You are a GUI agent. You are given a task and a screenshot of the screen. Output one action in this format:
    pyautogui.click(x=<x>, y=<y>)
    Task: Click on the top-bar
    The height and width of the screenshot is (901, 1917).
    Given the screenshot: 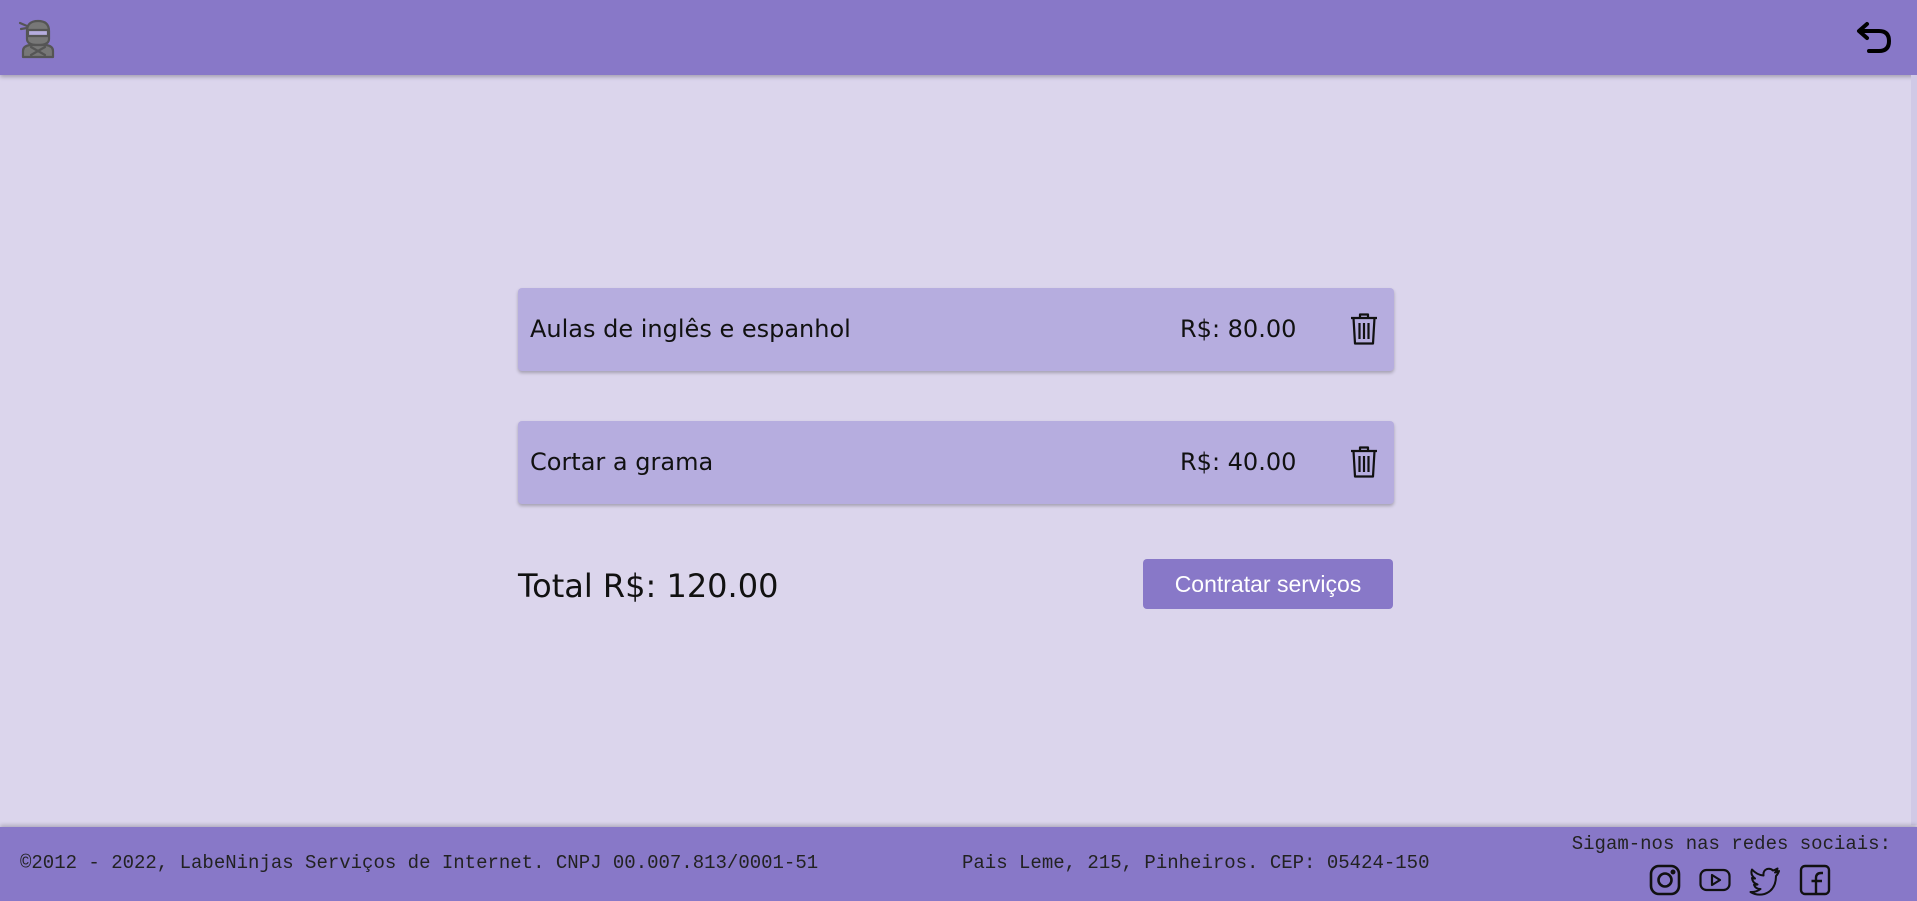 What is the action you would take?
    pyautogui.click(x=958, y=37)
    